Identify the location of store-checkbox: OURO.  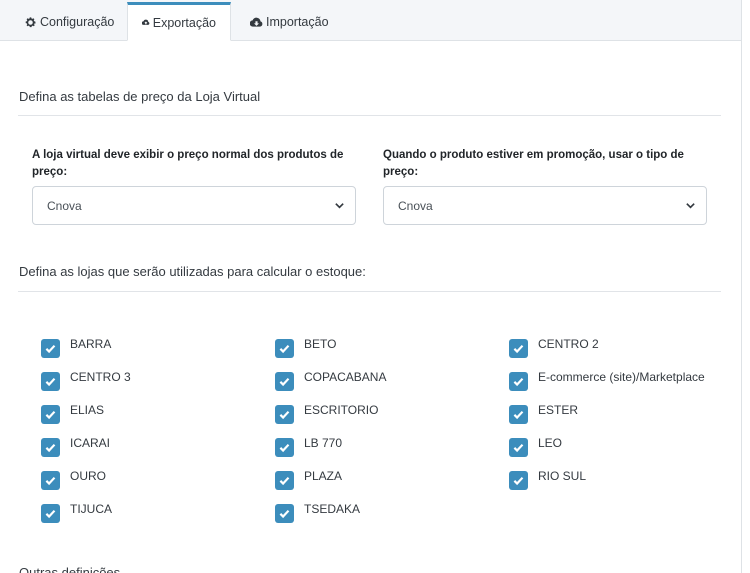
(73, 480).